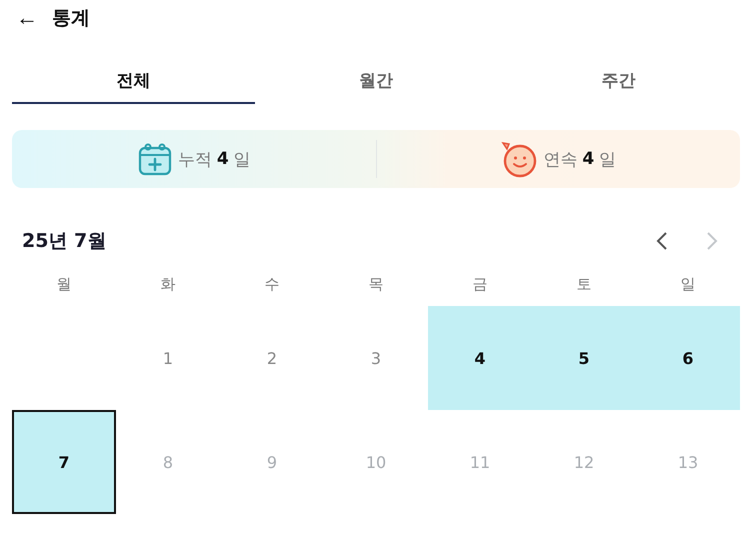 Image resolution: width=751 pixels, height=543 pixels. Describe the element at coordinates (168, 358) in the screenshot. I see `calendar-day: 1` at that location.